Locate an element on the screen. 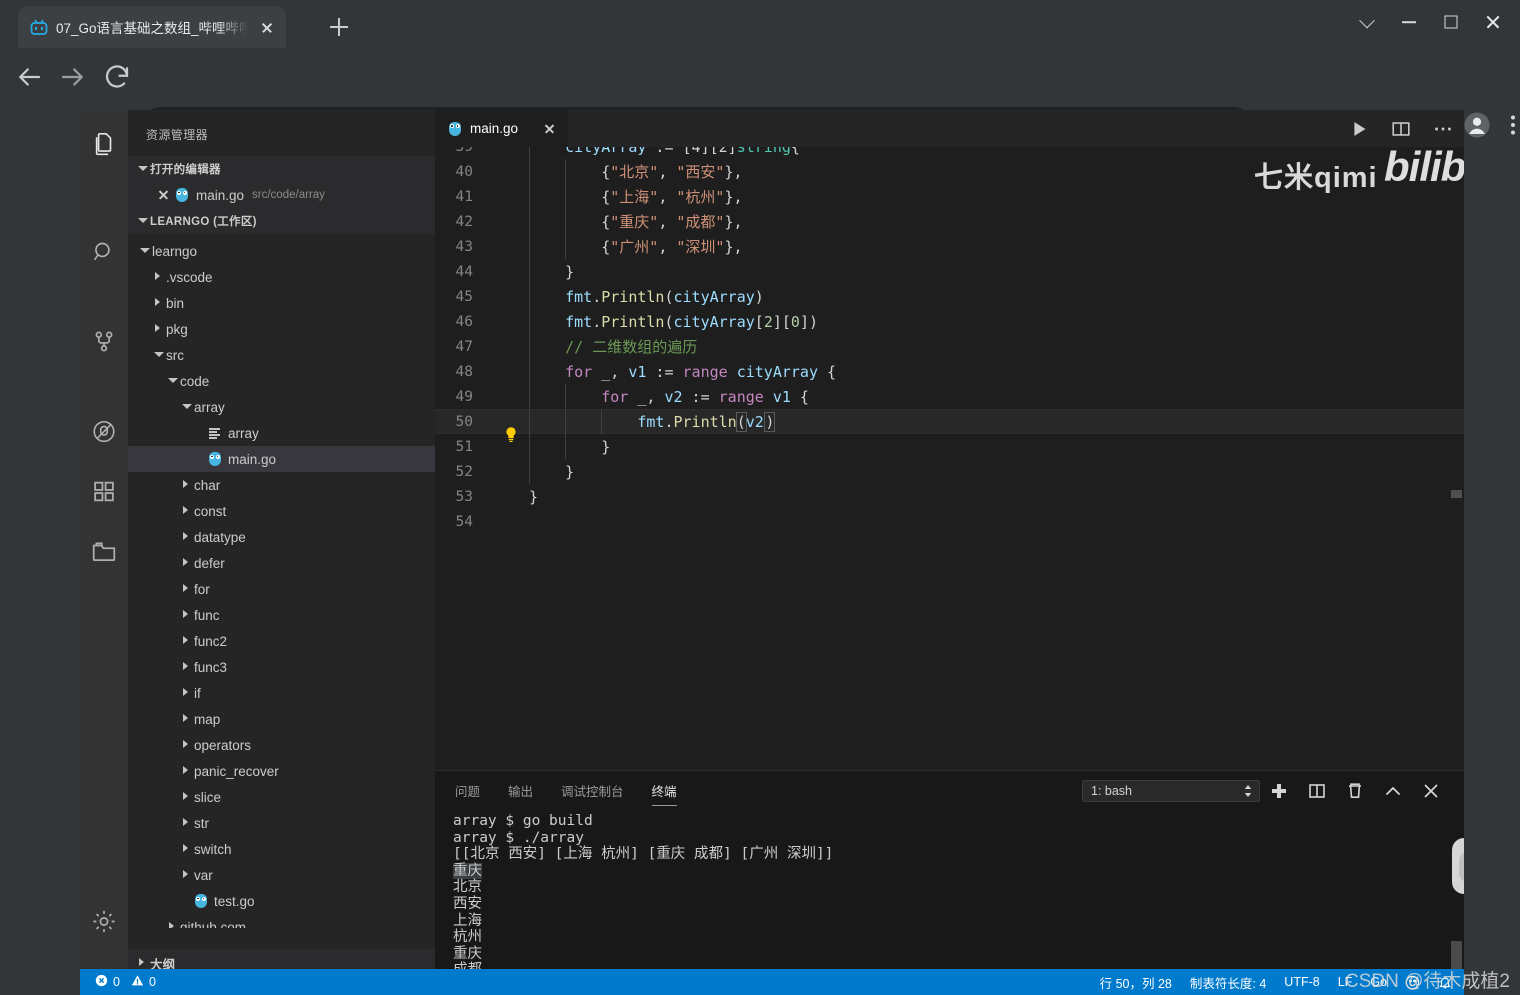 The image size is (1520, 995). bilibili-player-icon is located at coordinates (1458, 866).